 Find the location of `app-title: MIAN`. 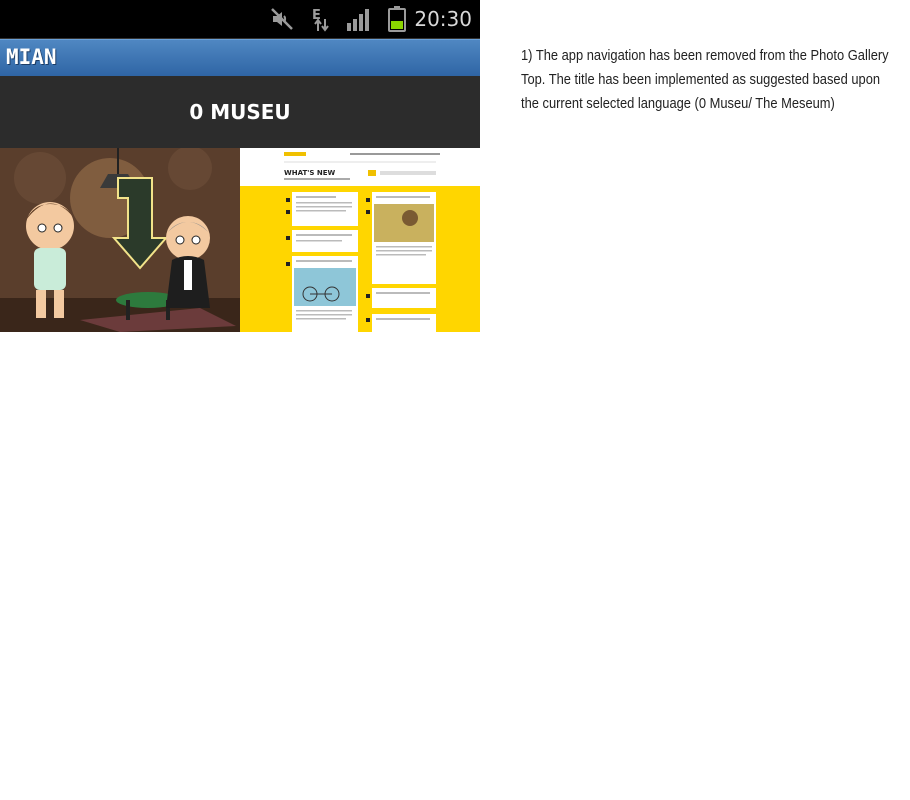

app-title: MIAN is located at coordinates (31, 57).